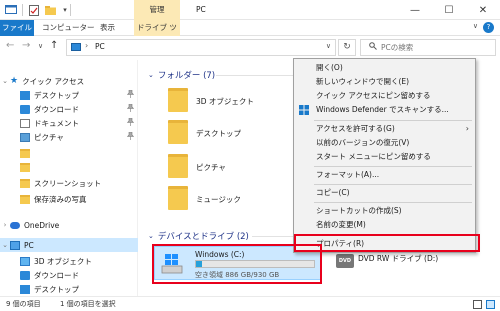 The image size is (500, 311). Describe the element at coordinates (347, 47) in the screenshot. I see `refresh-button: ↻` at that location.